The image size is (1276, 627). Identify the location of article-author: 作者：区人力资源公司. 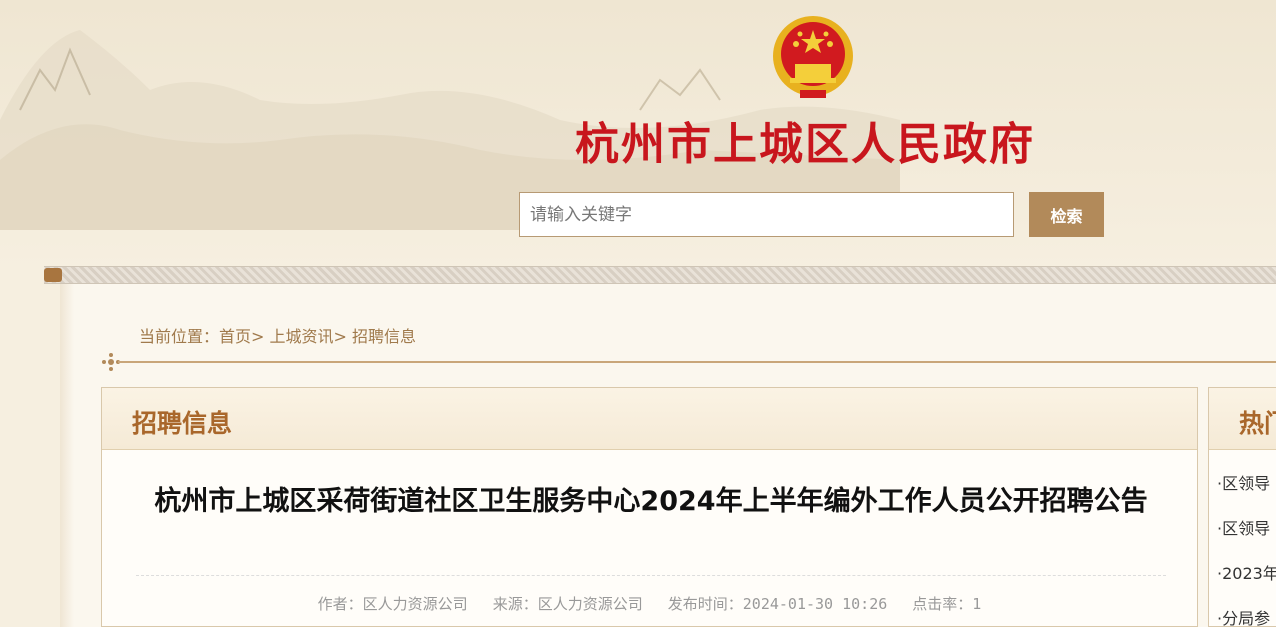
(392, 604).